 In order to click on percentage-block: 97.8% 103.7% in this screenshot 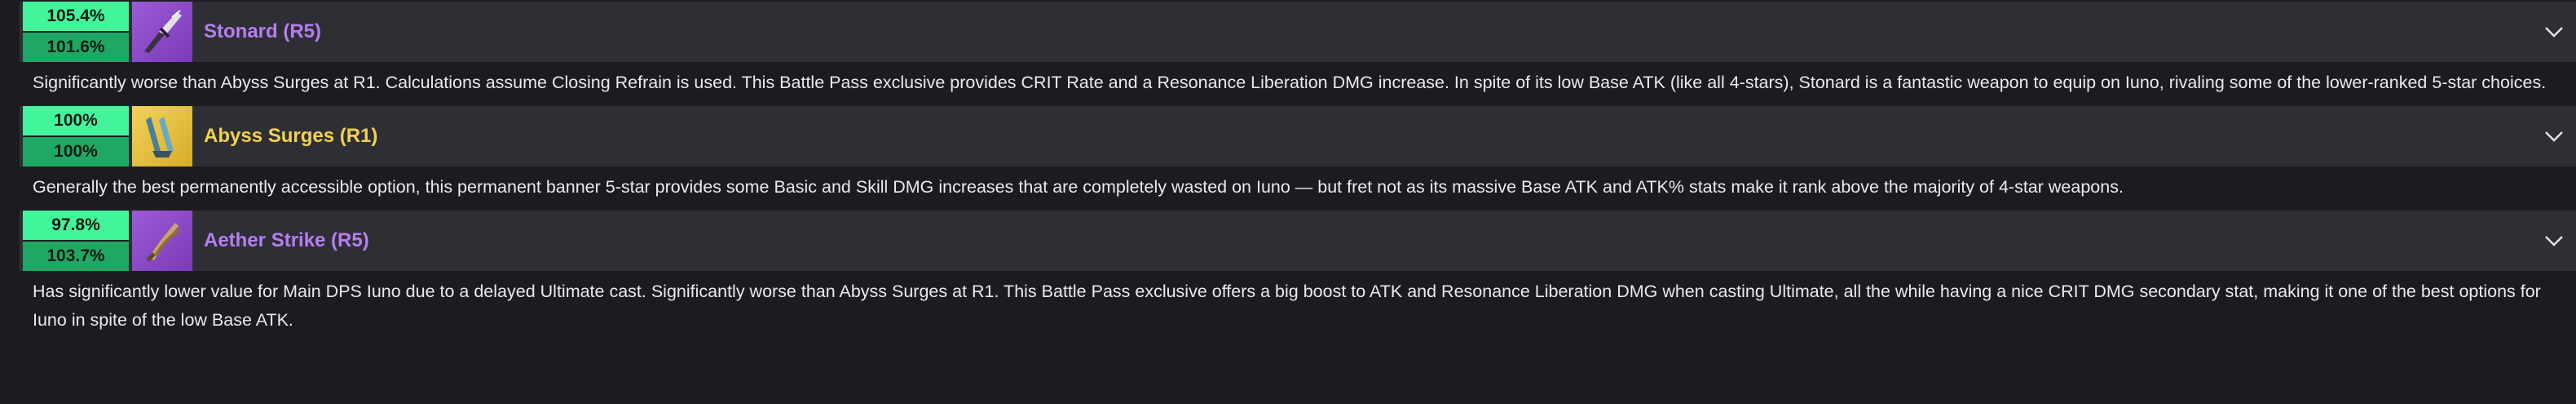, I will do `click(76, 241)`.